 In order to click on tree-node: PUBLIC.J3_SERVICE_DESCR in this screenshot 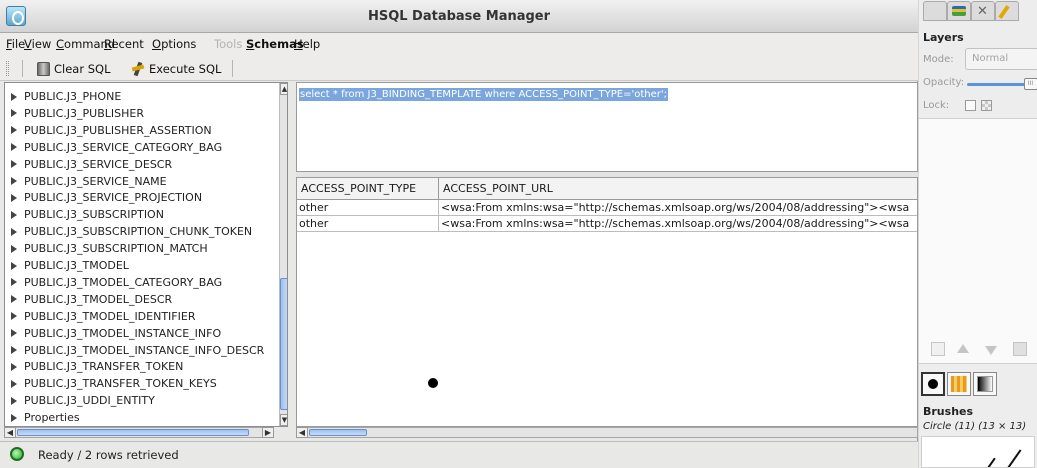, I will do `click(90, 164)`.